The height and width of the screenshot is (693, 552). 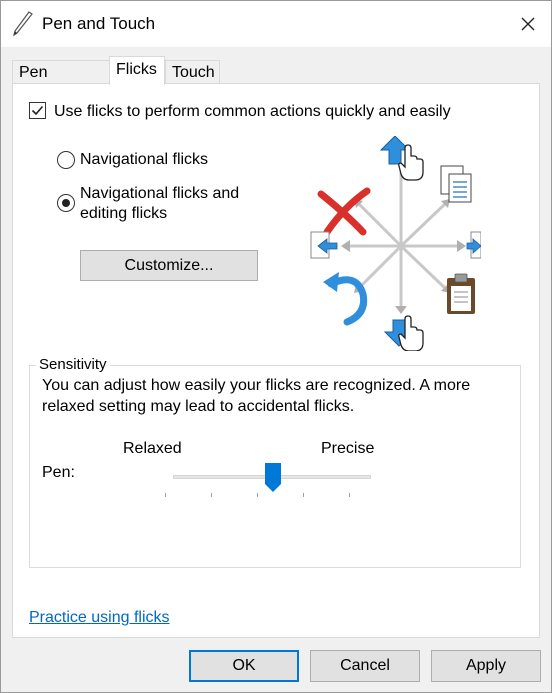 I want to click on window-title: Pen and Touch, so click(x=99, y=23).